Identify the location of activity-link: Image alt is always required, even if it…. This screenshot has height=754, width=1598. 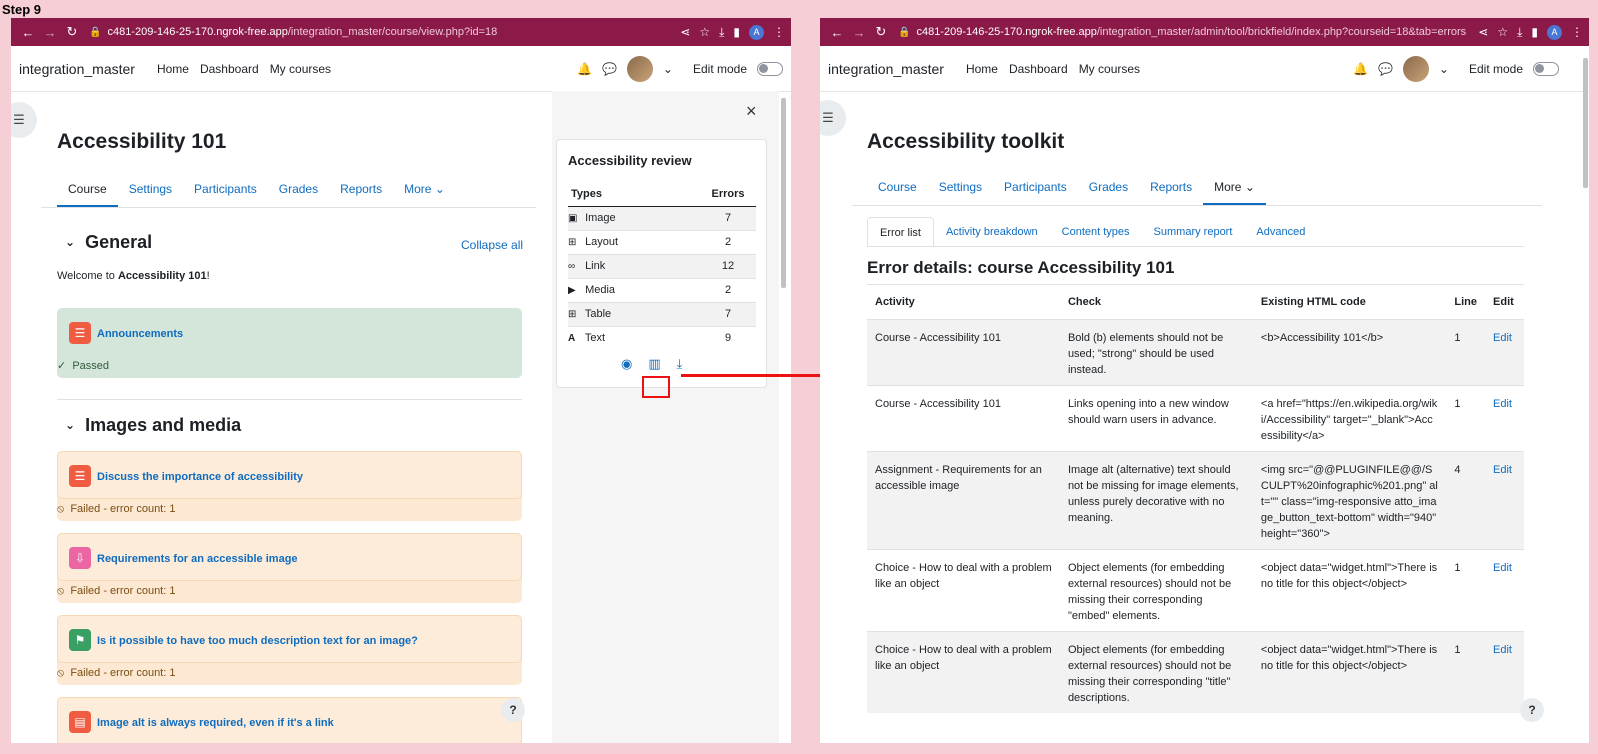
(215, 723).